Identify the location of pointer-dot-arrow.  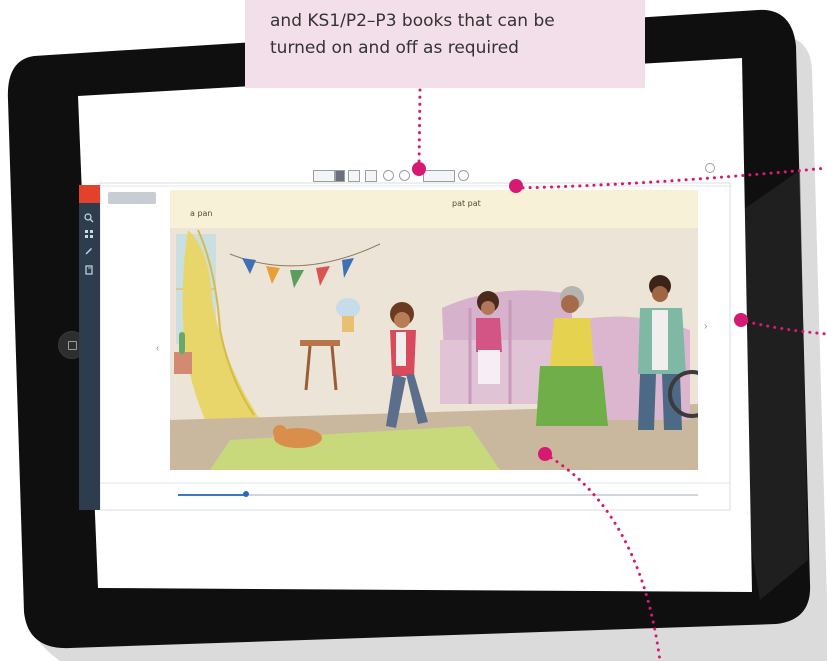
(741, 320).